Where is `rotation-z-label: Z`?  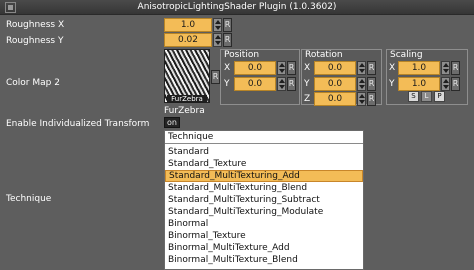
rotation-z-label: Z is located at coordinates (307, 99).